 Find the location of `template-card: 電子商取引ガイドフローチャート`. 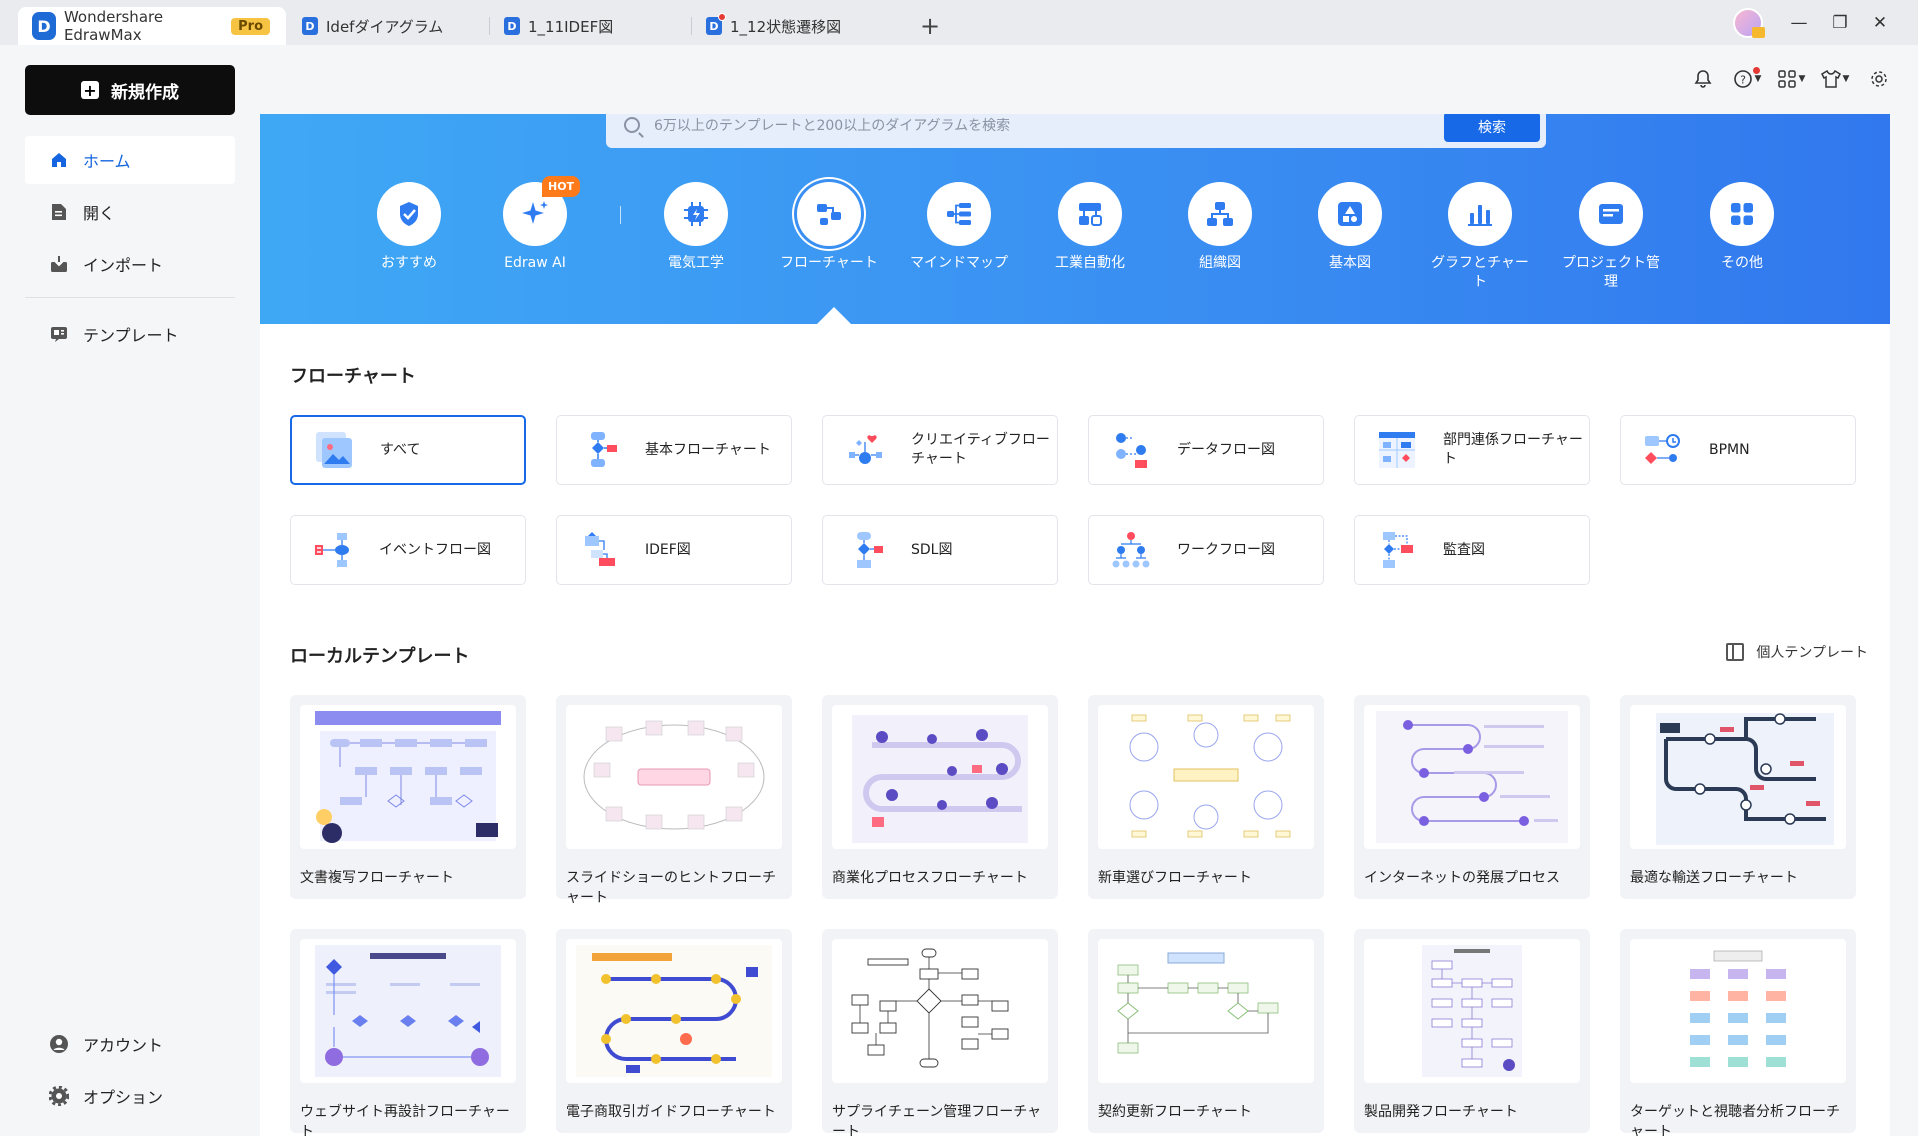

template-card: 電子商取引ガイドフローチャート is located at coordinates (674, 1031).